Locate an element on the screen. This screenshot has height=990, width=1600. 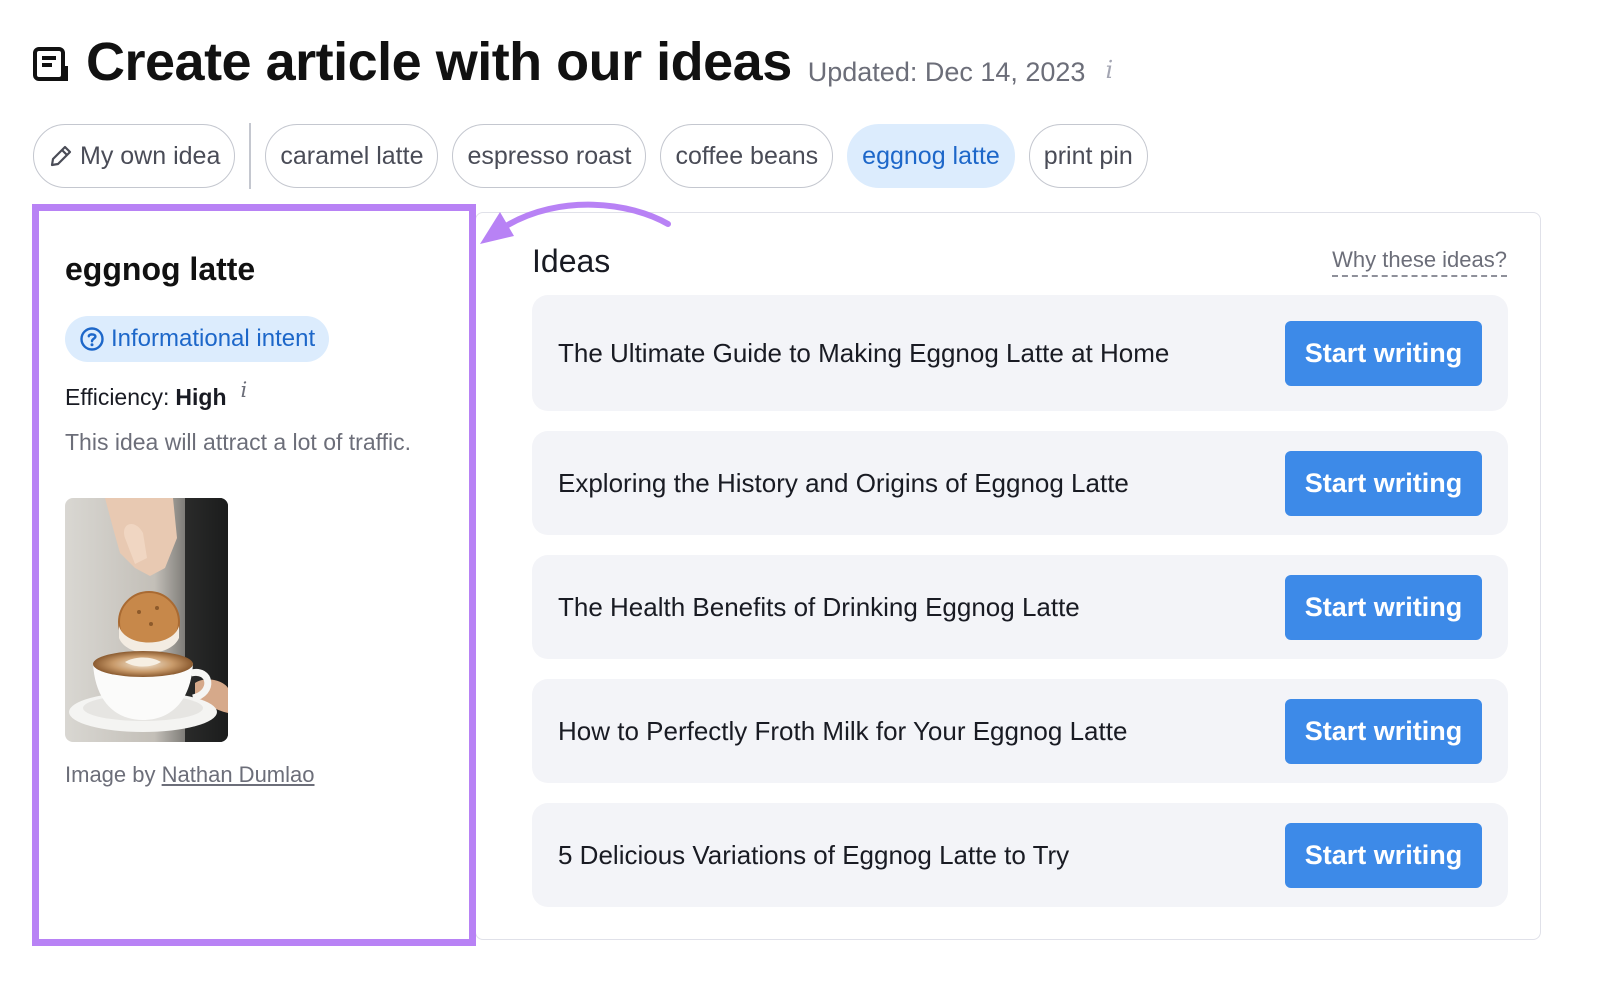
chip-caramel-latte: caramel latte is located at coordinates (352, 156).